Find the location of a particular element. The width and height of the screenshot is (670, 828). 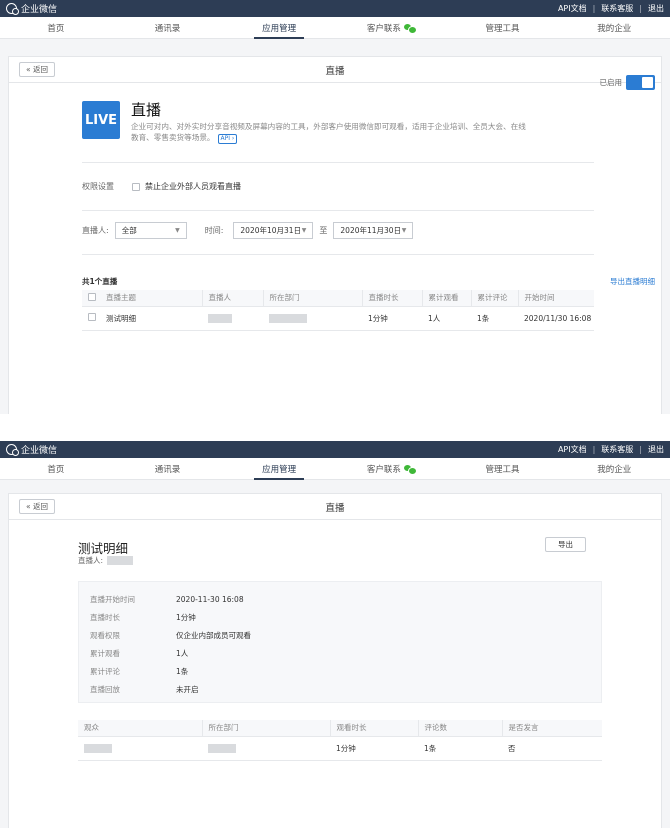

col-spoke: 是否发言 is located at coordinates (551, 728).